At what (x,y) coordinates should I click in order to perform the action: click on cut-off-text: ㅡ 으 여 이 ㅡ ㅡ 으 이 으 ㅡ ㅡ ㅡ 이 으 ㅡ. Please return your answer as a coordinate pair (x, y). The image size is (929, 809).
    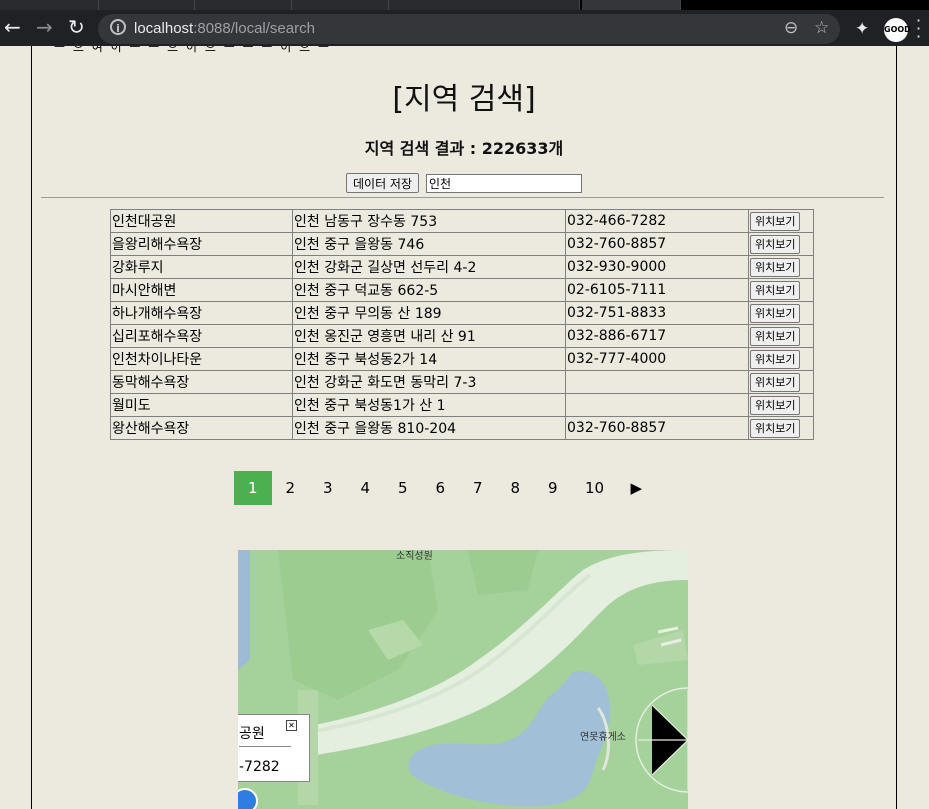
    Looking at the image, I should click on (193, 50).